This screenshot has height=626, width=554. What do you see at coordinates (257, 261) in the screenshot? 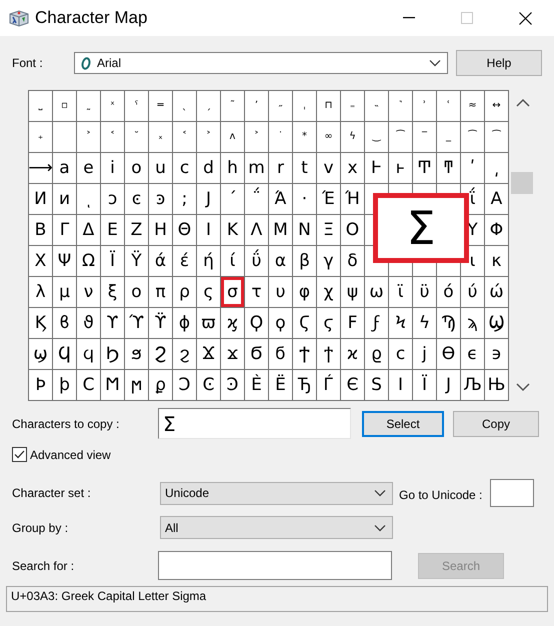
I see `char-cell: ΰ` at bounding box center [257, 261].